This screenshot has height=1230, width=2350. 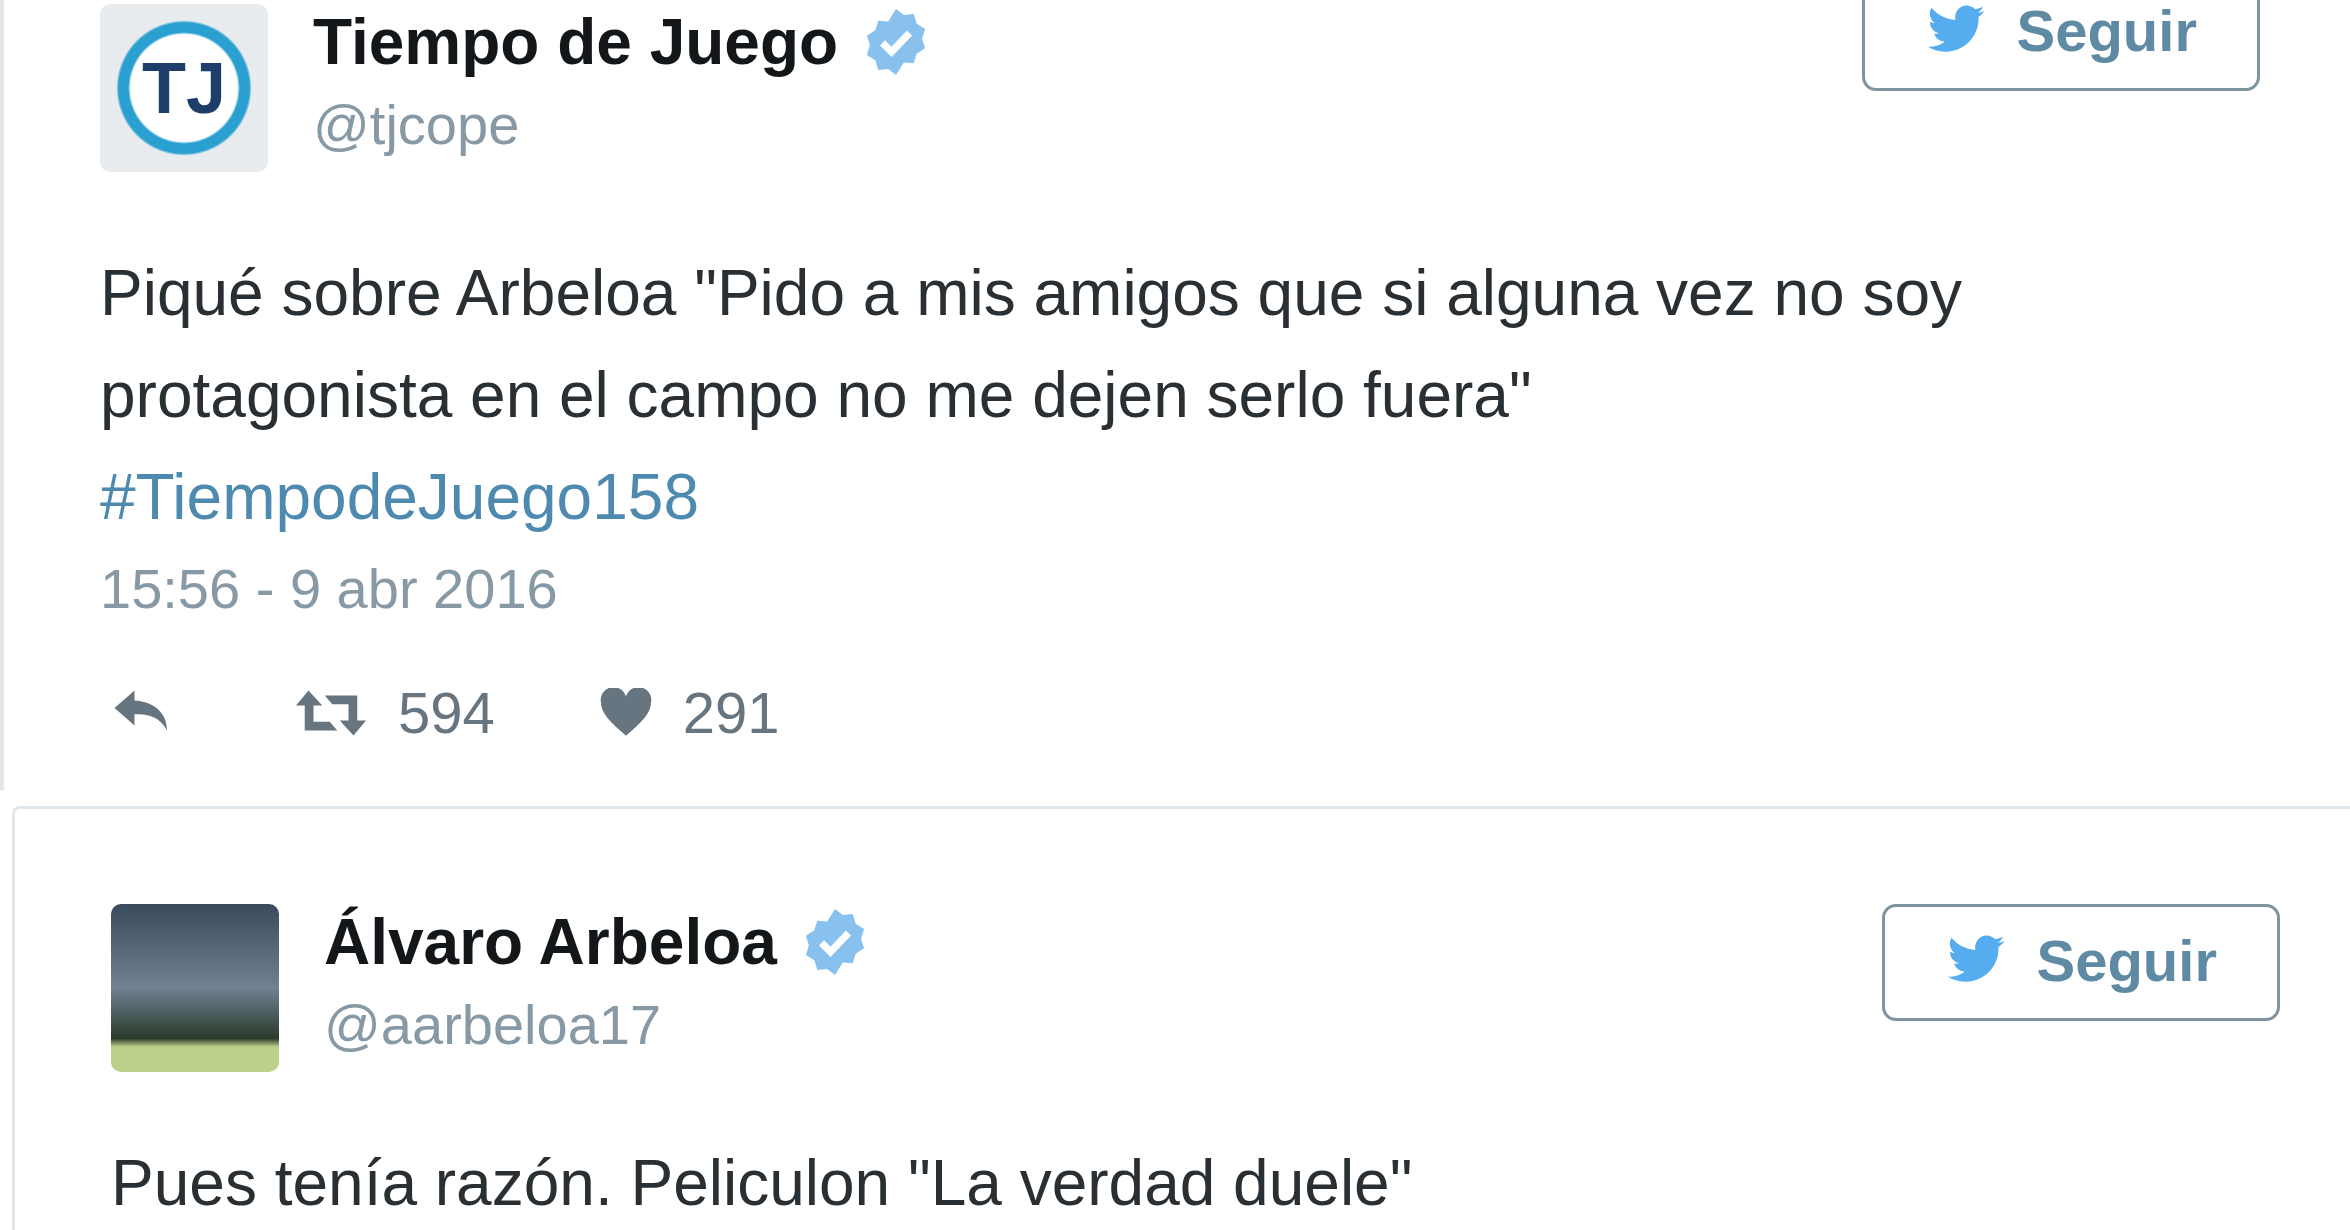 What do you see at coordinates (1180, 588) in the screenshot?
I see `tweet-timestamp: 15:56 - 9 abr 2016` at bounding box center [1180, 588].